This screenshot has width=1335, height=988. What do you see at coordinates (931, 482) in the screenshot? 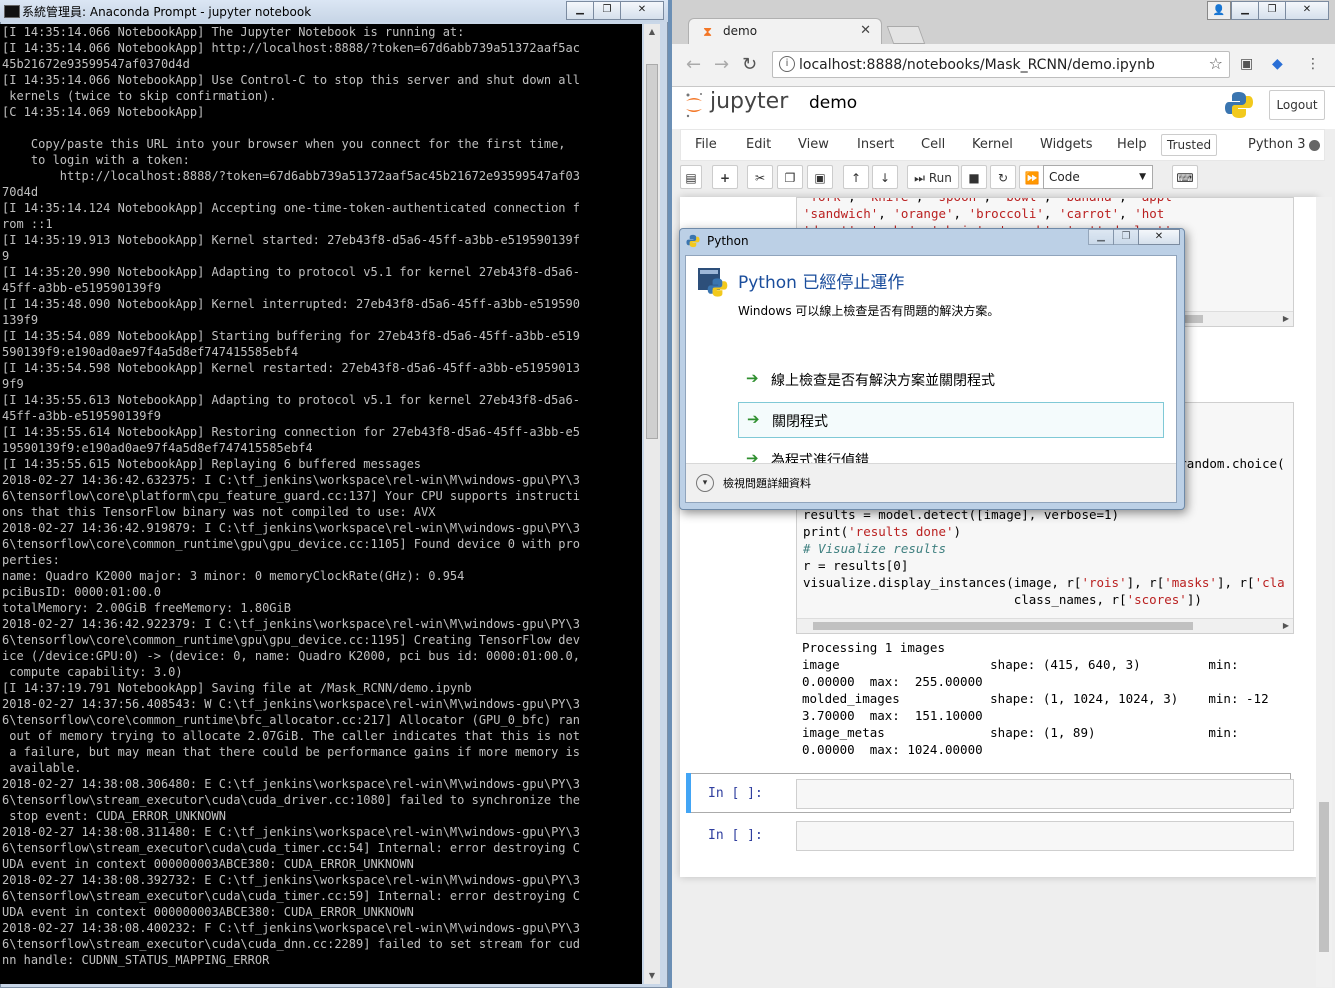
I see `dialog-footer: ▾ 檢視問題詳細資料` at bounding box center [931, 482].